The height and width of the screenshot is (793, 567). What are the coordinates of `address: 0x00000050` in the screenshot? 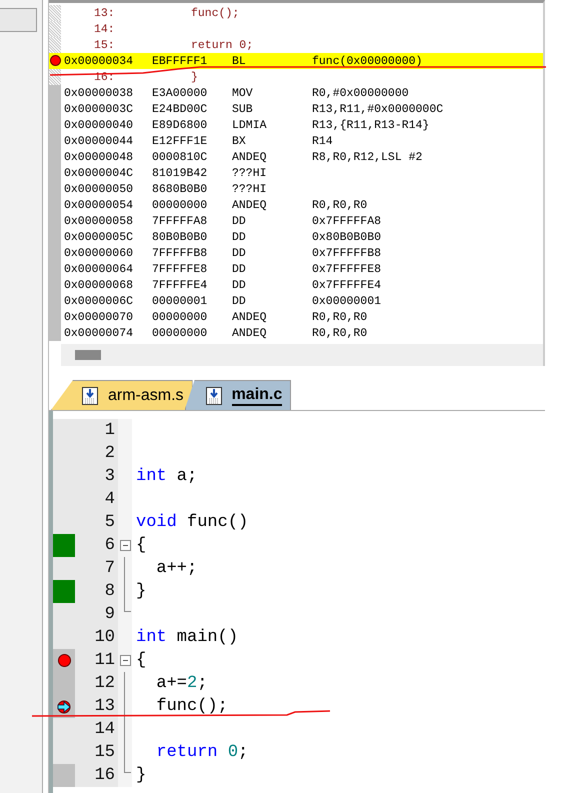 It's located at (99, 189).